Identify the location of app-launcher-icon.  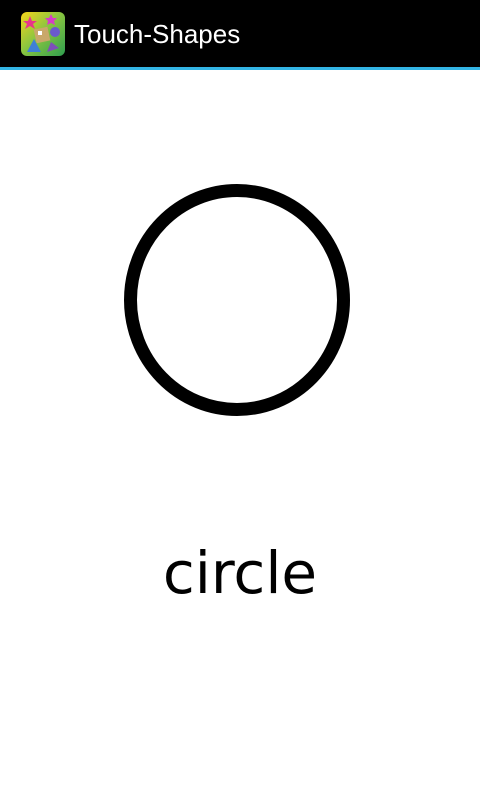
(43, 33).